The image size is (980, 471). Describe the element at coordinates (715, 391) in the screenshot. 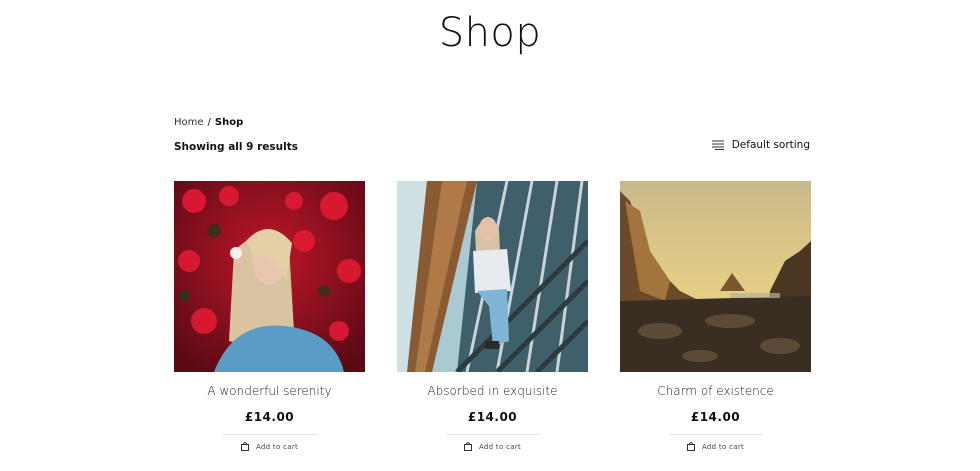

I see `product-title: Charm of existence` at that location.